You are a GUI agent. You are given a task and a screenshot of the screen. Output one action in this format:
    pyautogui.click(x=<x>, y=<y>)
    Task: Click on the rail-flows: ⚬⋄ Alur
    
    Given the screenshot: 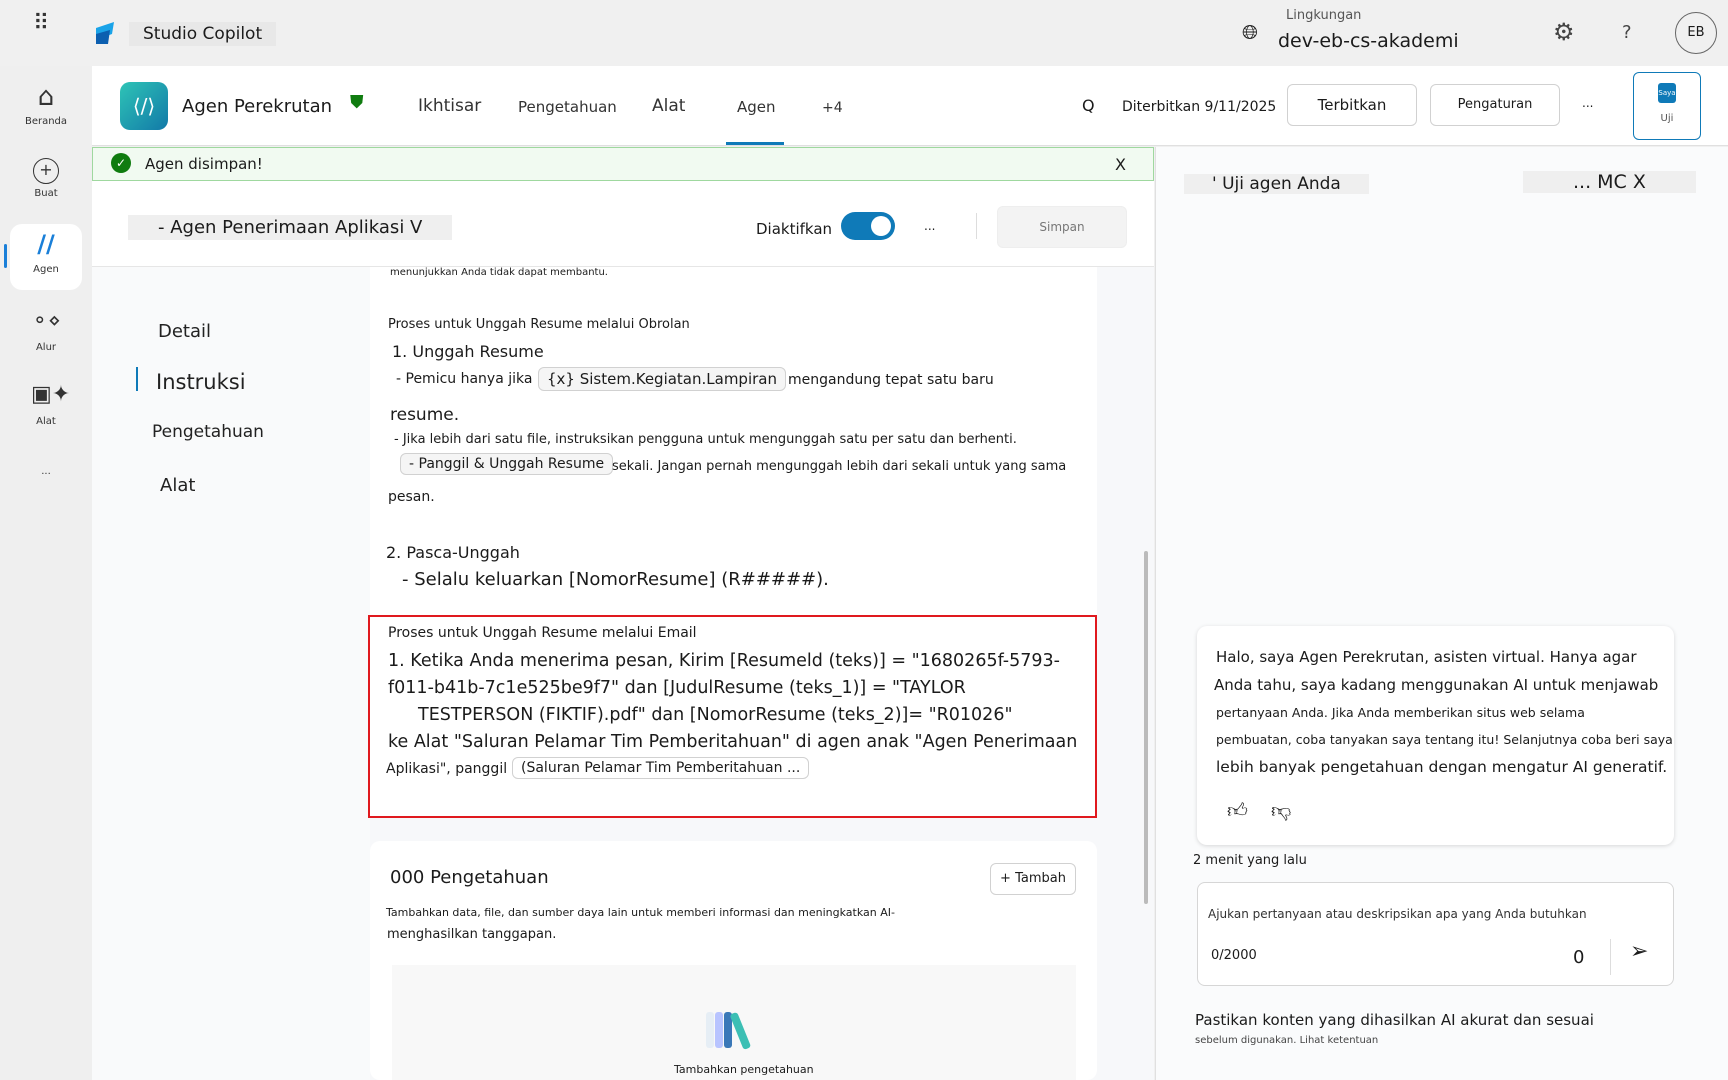 What is the action you would take?
    pyautogui.click(x=46, y=333)
    